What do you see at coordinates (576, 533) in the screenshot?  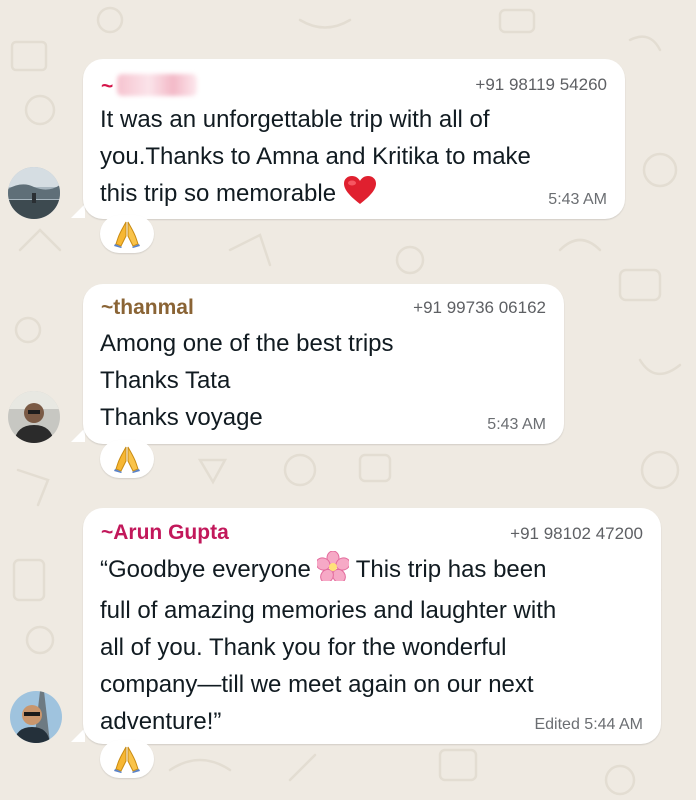 I see `sender-phone: +91 98102 47200` at bounding box center [576, 533].